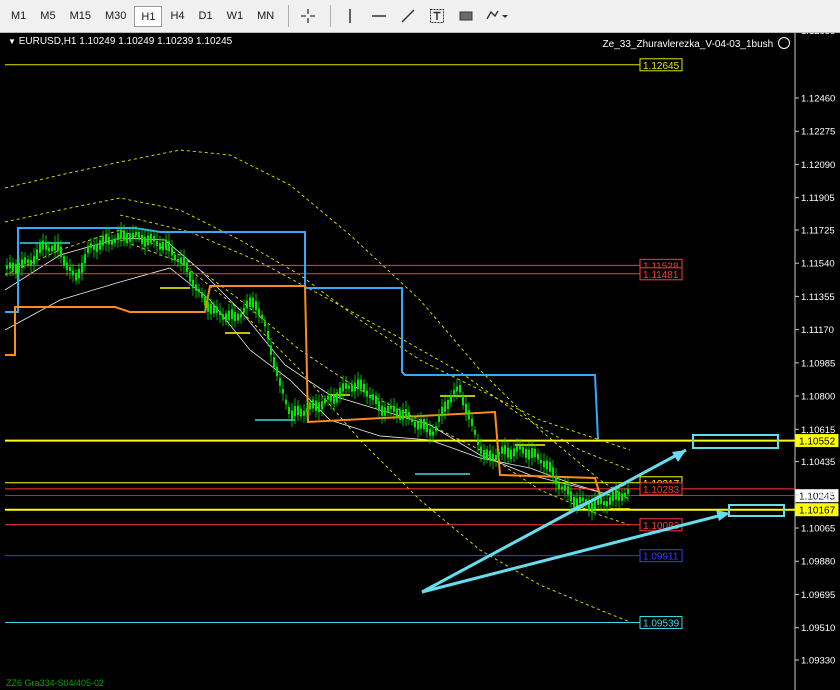 This screenshot has height=690, width=840. What do you see at coordinates (661, 66) in the screenshot?
I see `price-level-label: 1.12645` at bounding box center [661, 66].